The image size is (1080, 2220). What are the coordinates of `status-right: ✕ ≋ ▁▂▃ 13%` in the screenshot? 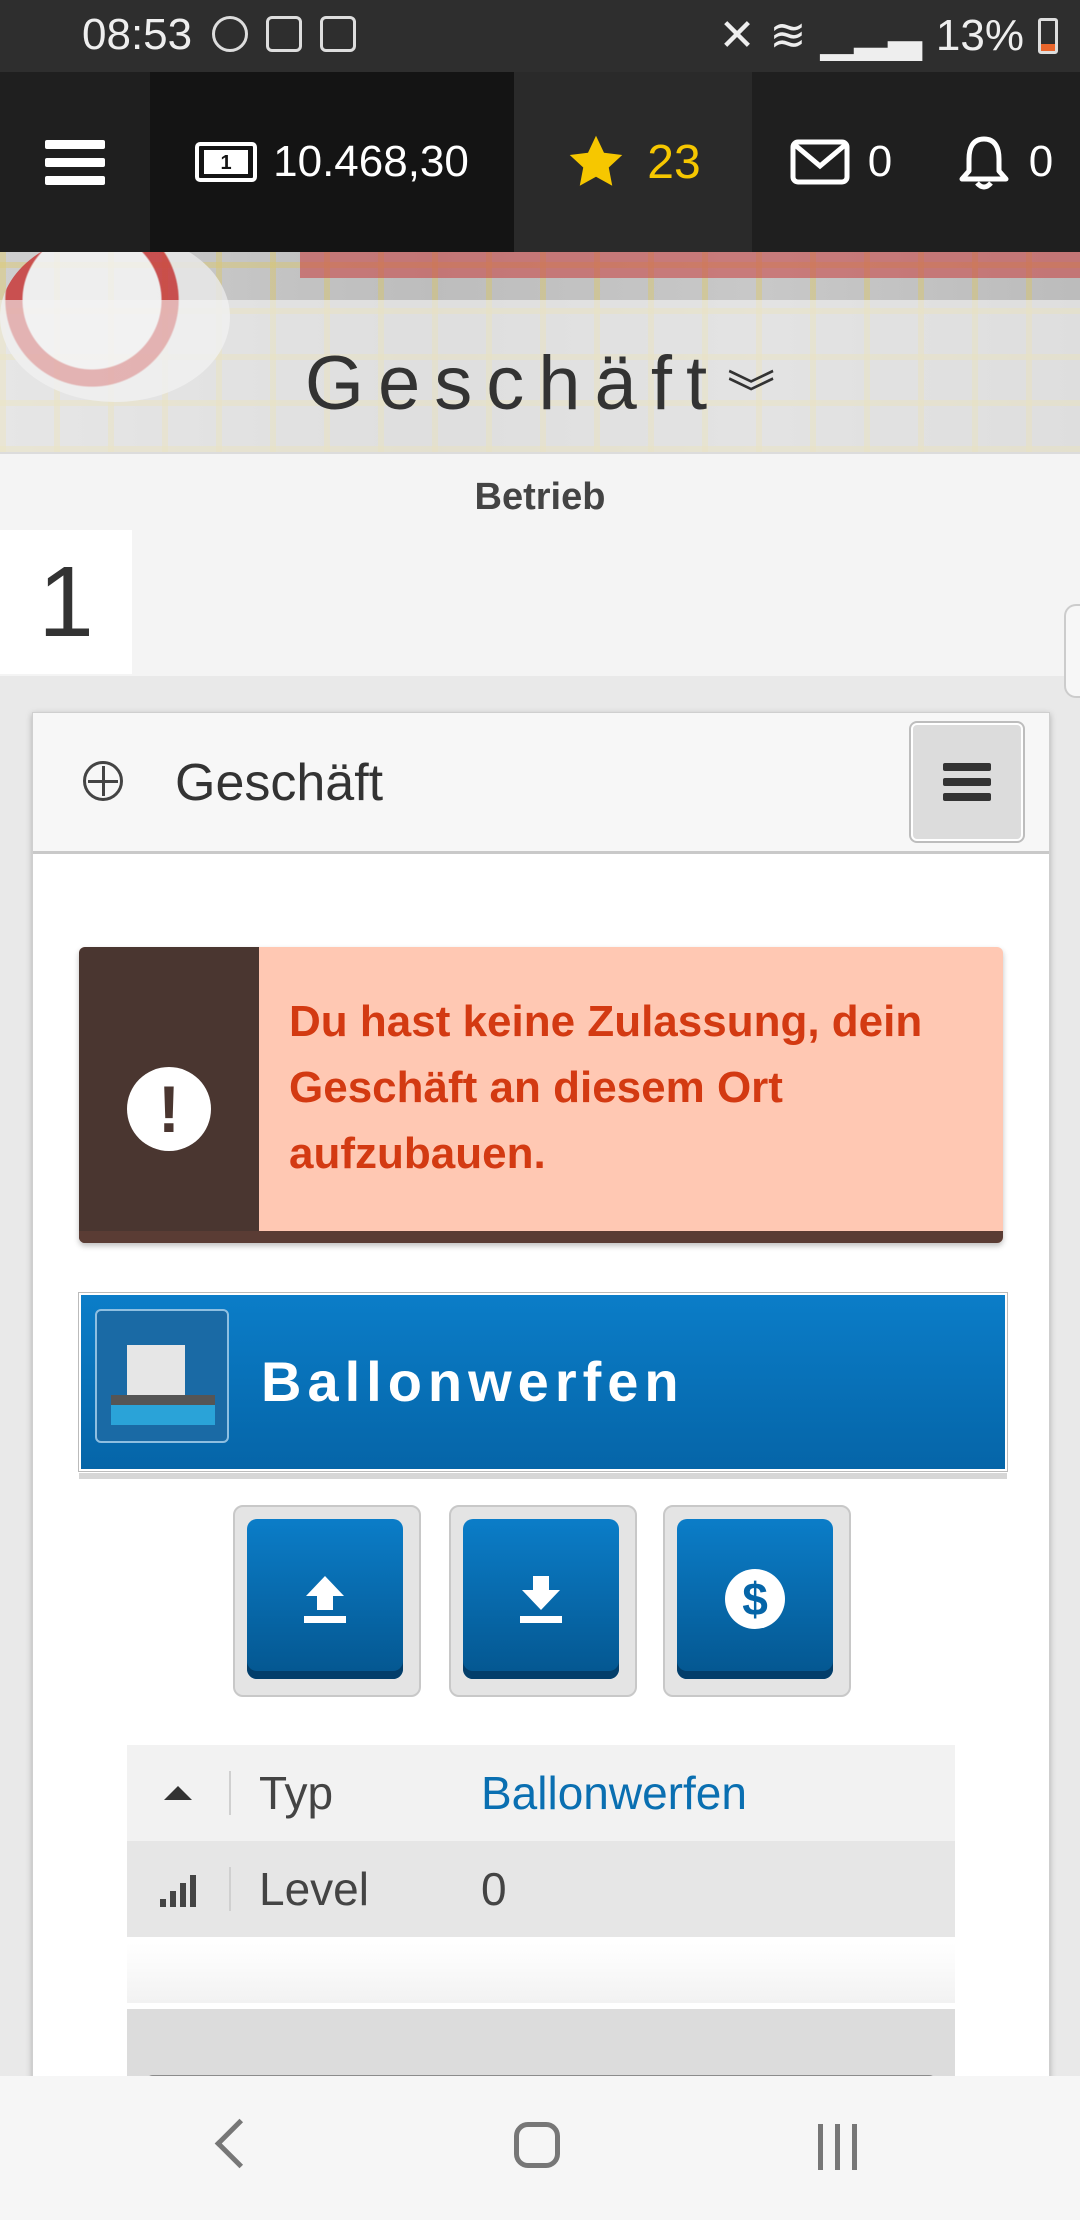 It's located at (888, 35).